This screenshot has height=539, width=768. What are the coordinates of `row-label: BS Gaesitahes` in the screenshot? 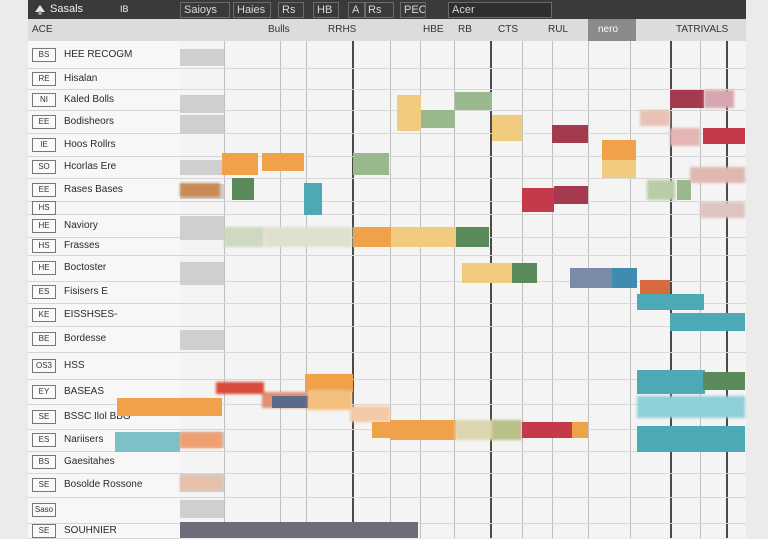 It's located at (104, 462).